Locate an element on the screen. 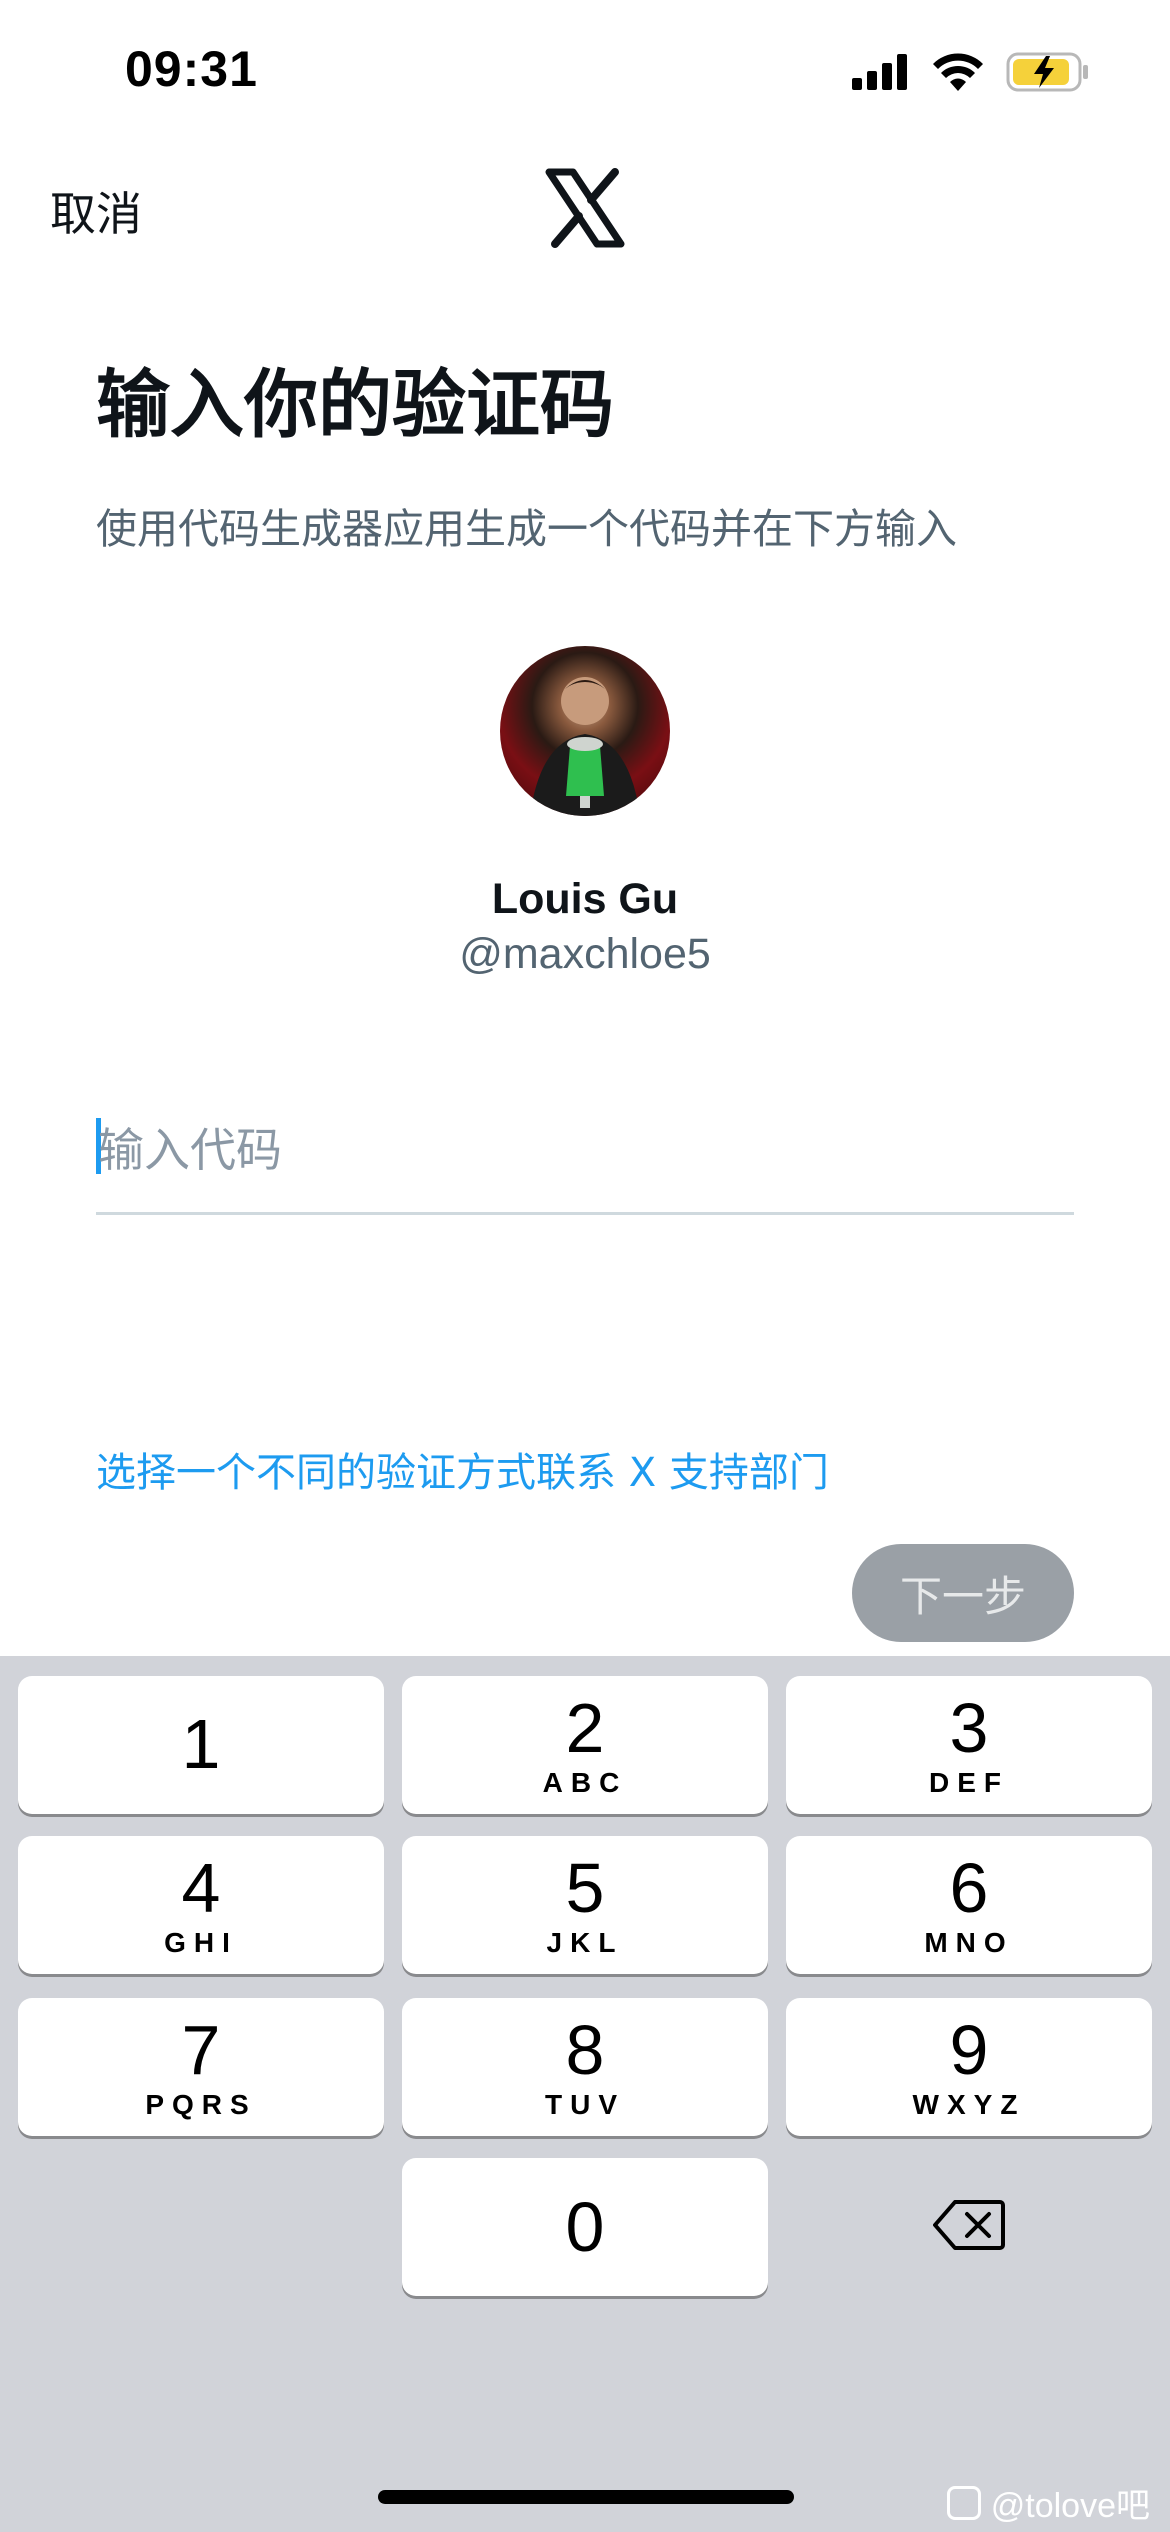 The image size is (1170, 2532). key-digit: 2 is located at coordinates (585, 1728).